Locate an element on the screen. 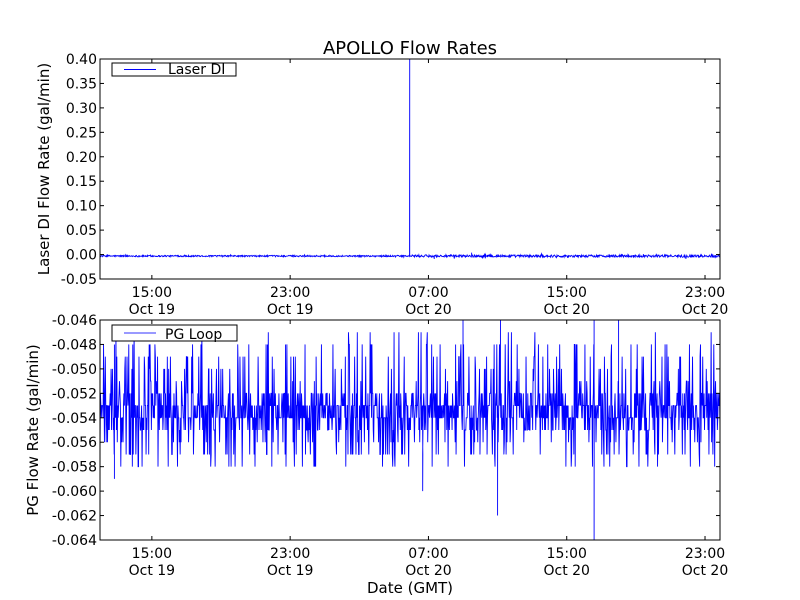 Image resolution: width=800 pixels, height=600 pixels. y-tick-label: 0.10 is located at coordinates (81, 207).